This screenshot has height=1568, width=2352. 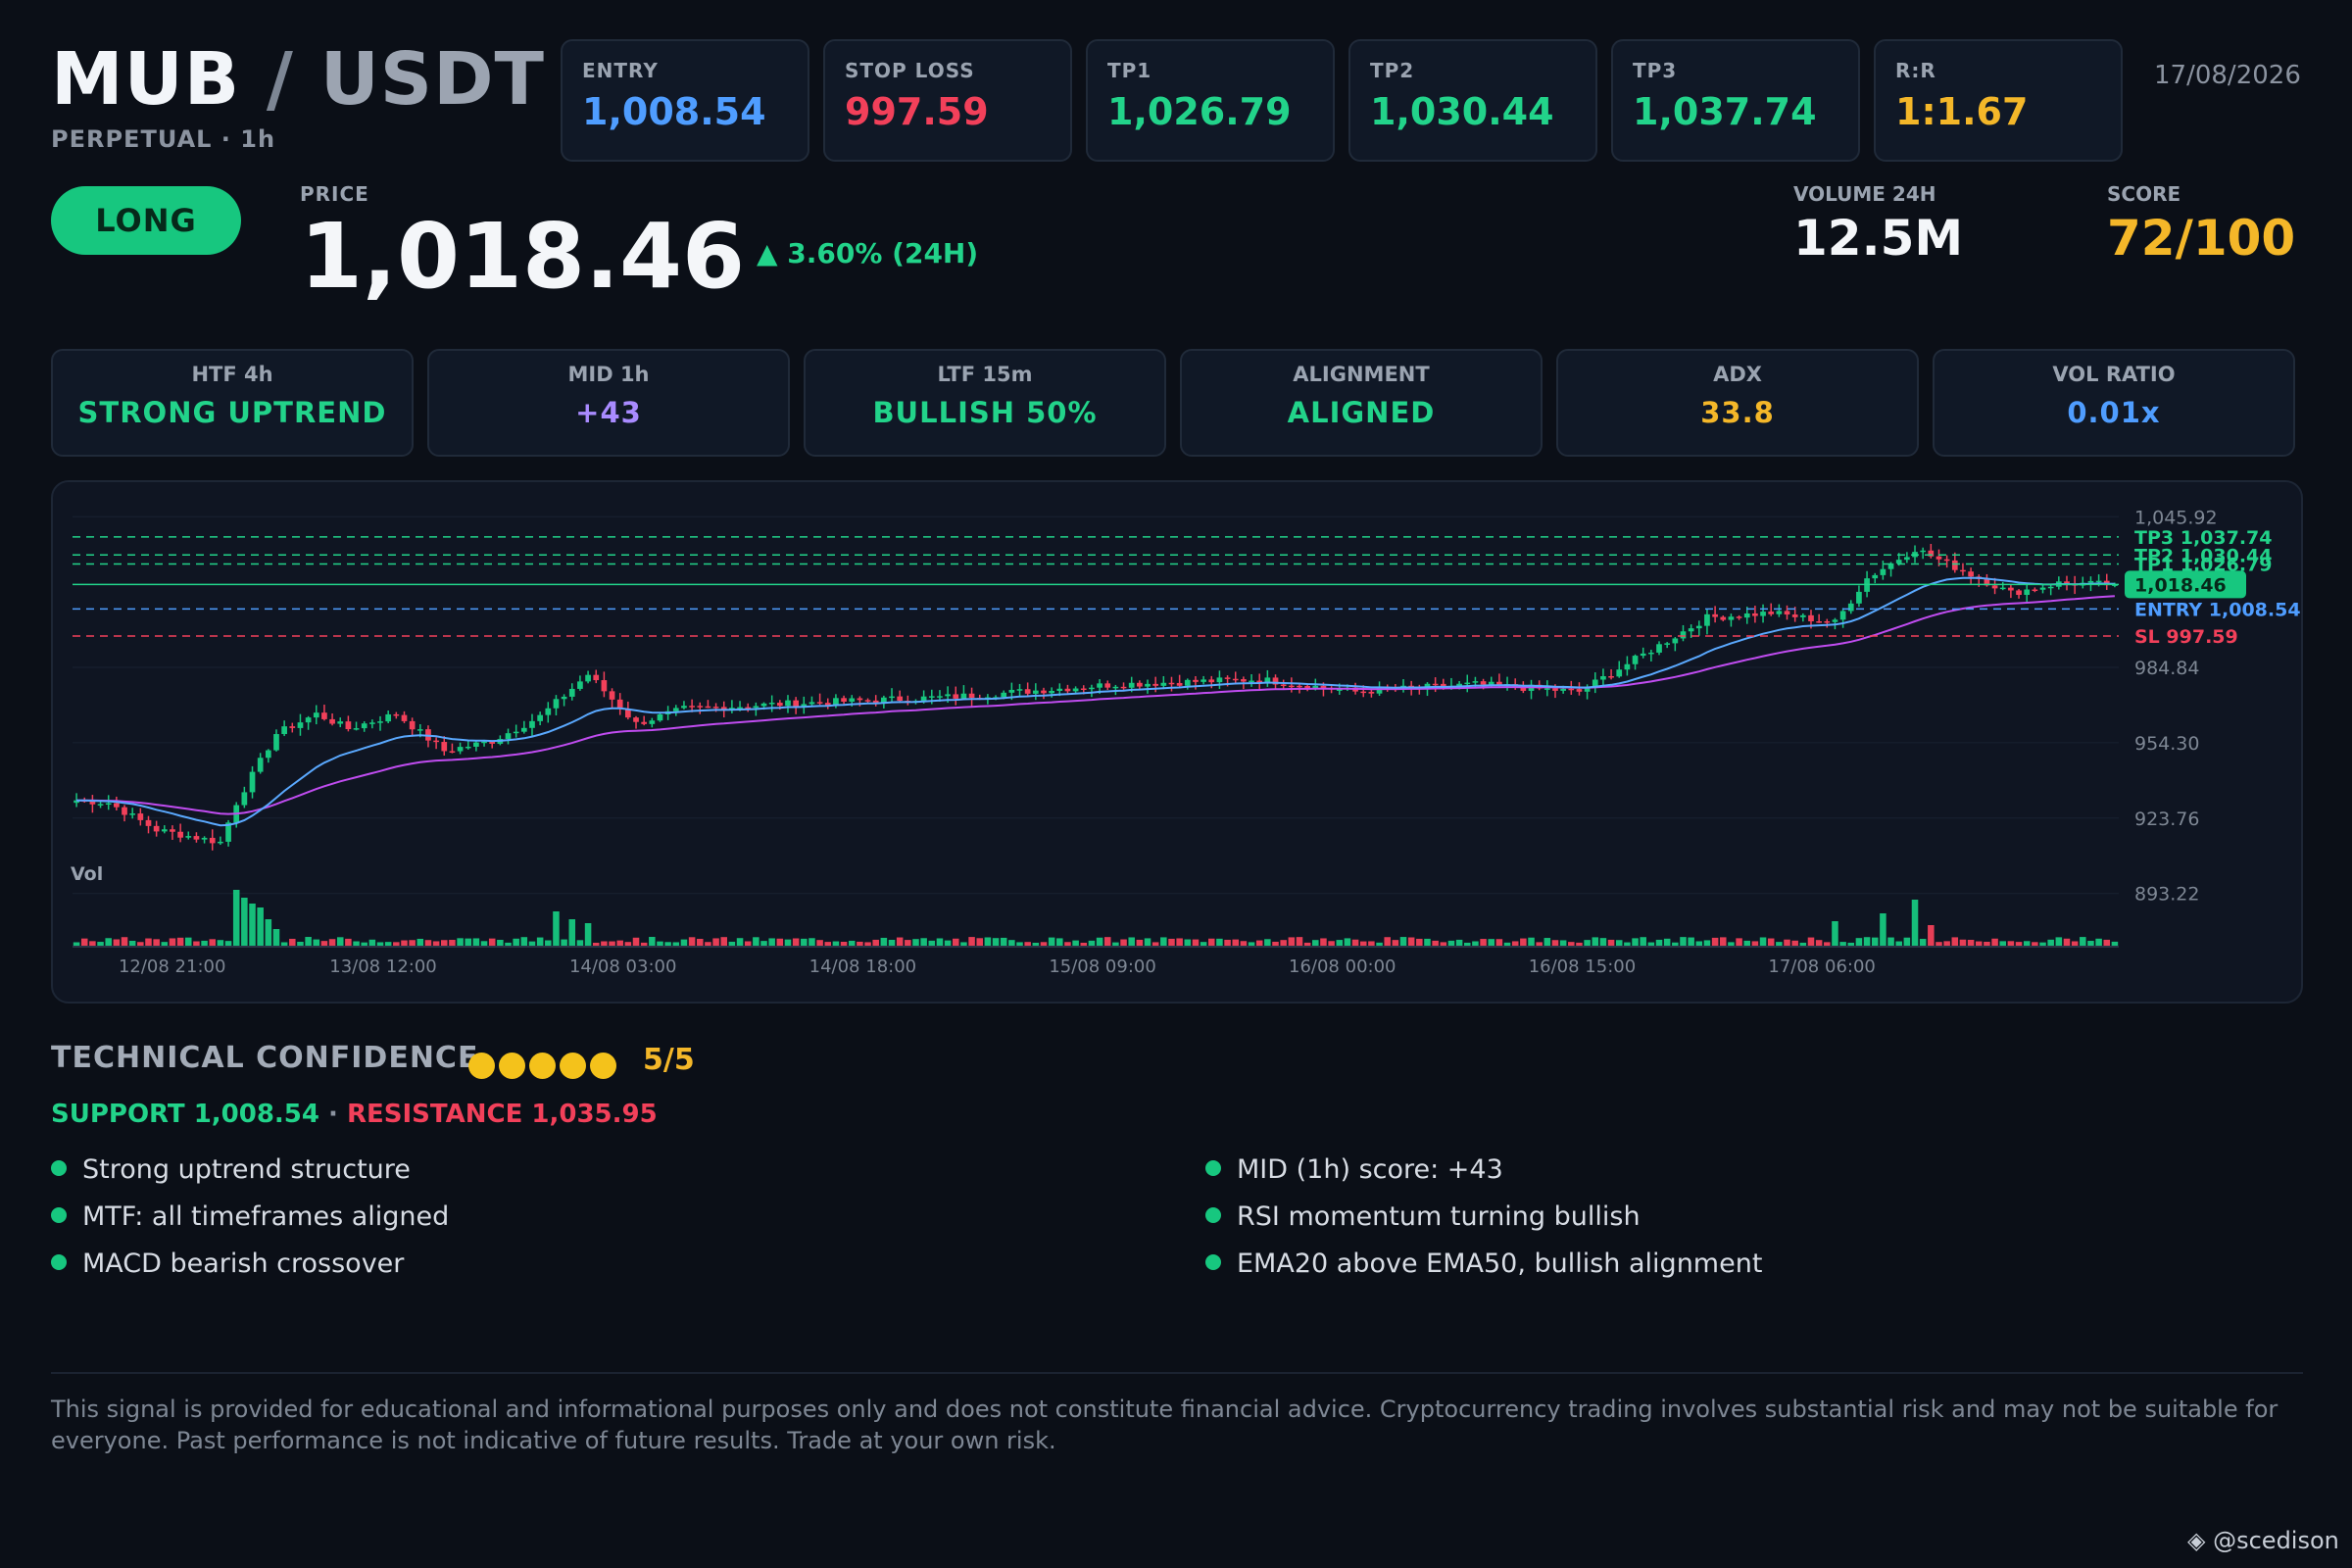 I want to click on entry-card: ENTRY 1,008.54, so click(x=685, y=100).